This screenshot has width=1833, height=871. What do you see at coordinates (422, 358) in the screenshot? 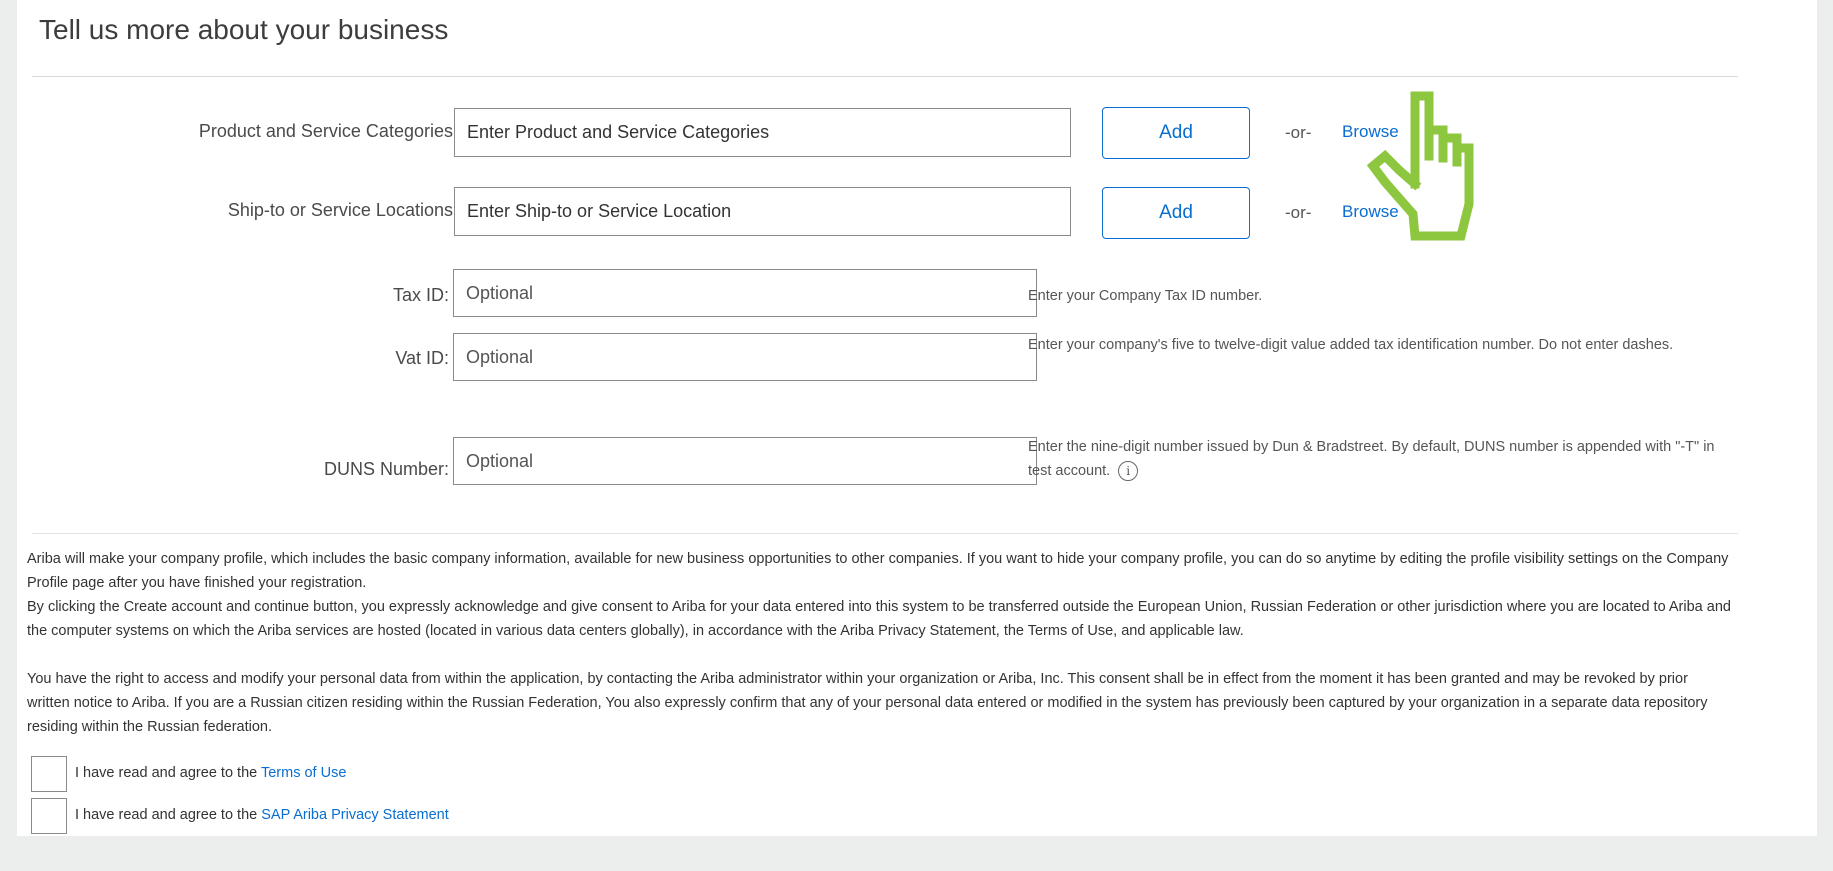
I see `vat-id-label: Vat ID:` at bounding box center [422, 358].